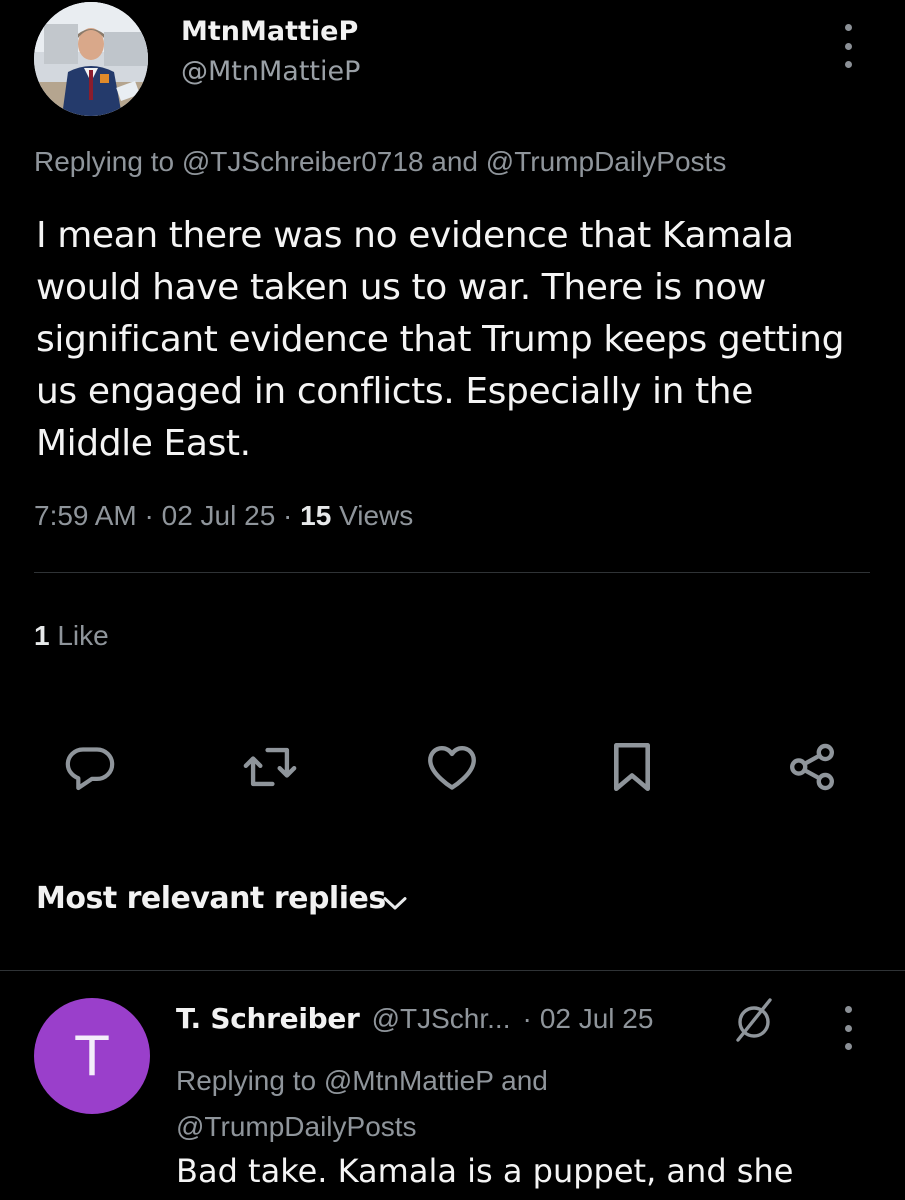  What do you see at coordinates (395, 905) in the screenshot?
I see `chevron-down-icon` at bounding box center [395, 905].